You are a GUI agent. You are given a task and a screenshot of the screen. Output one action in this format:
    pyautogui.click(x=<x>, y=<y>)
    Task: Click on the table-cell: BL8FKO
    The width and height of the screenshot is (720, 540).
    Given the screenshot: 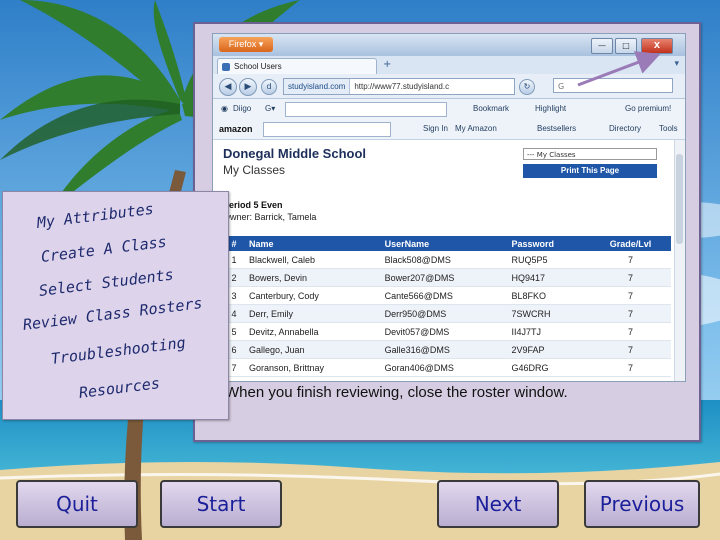 What is the action you would take?
    pyautogui.click(x=549, y=295)
    